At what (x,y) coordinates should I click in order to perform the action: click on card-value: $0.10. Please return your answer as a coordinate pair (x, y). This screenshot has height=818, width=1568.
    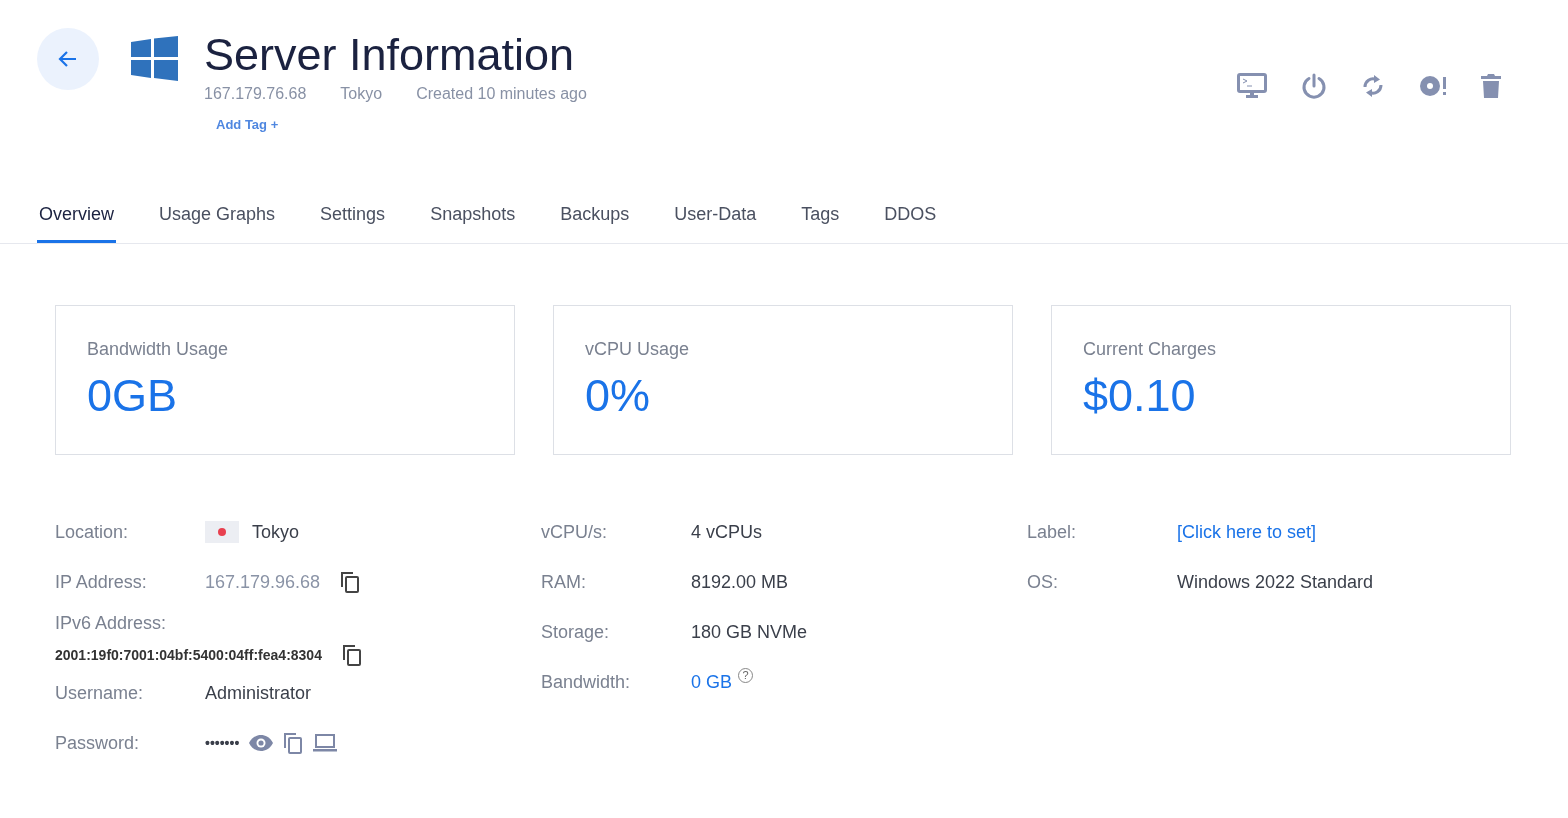
    Looking at the image, I should click on (1140, 396).